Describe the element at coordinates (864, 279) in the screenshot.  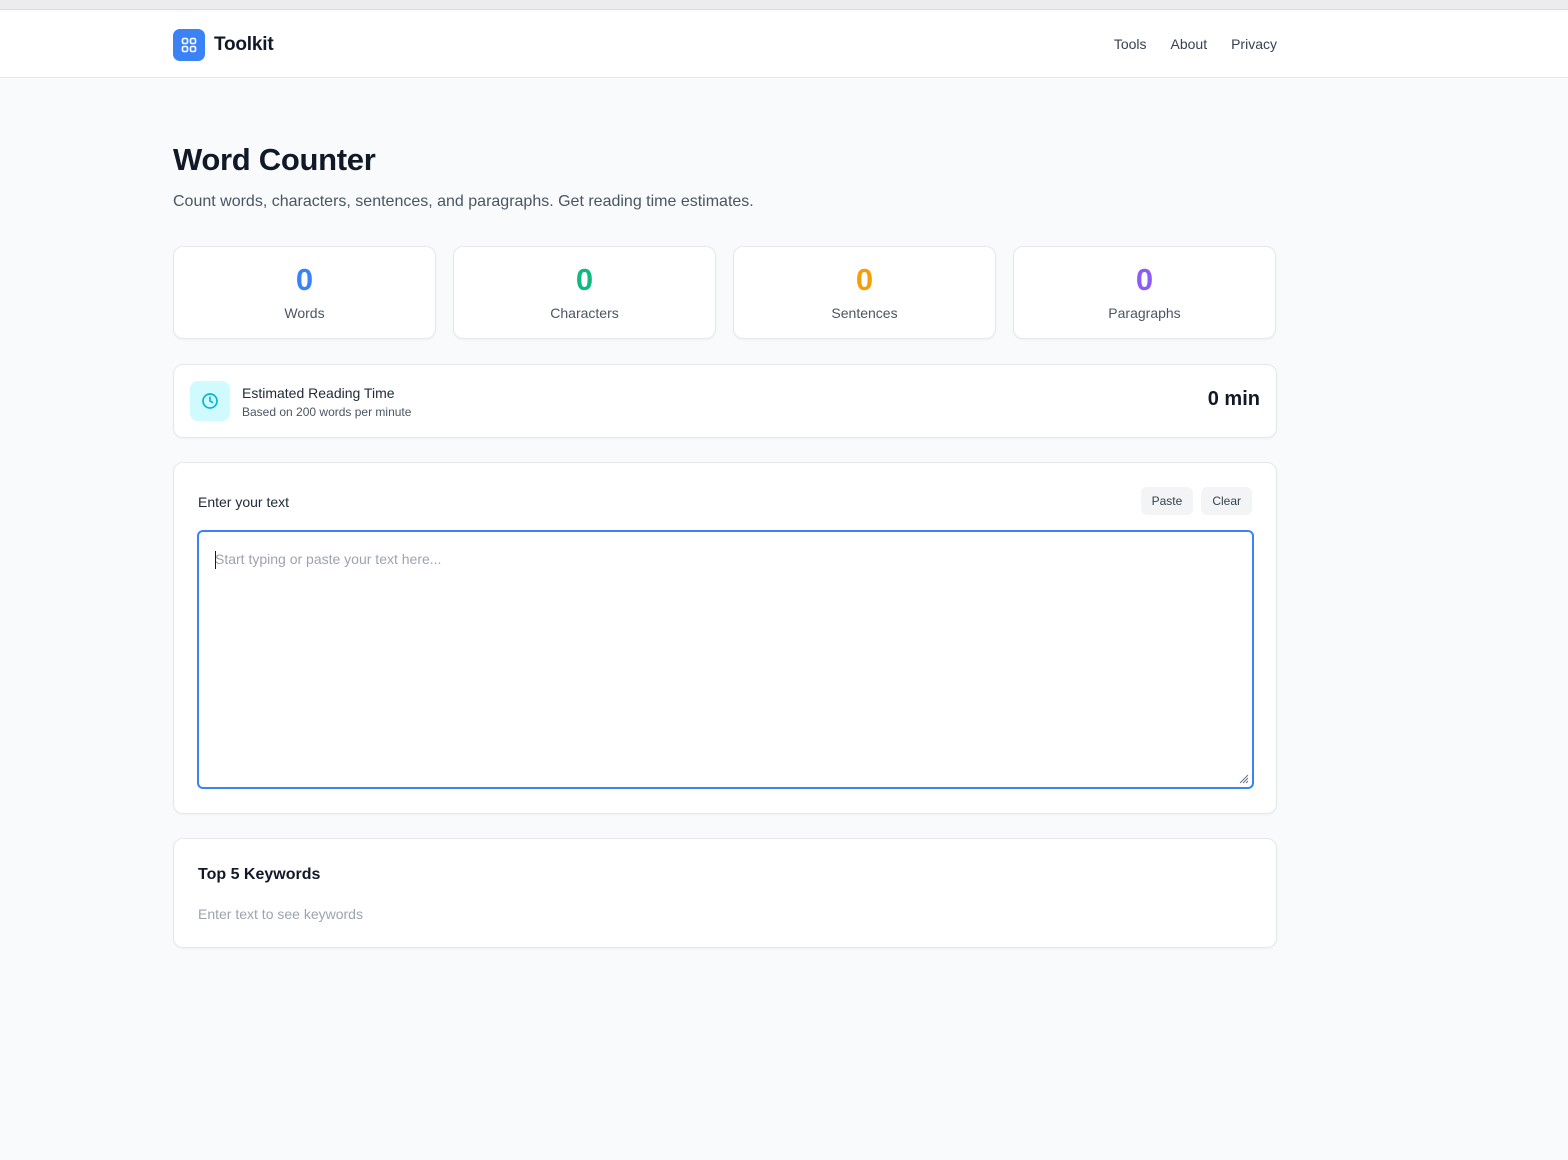
I see `stat-value-sentences: 0` at that location.